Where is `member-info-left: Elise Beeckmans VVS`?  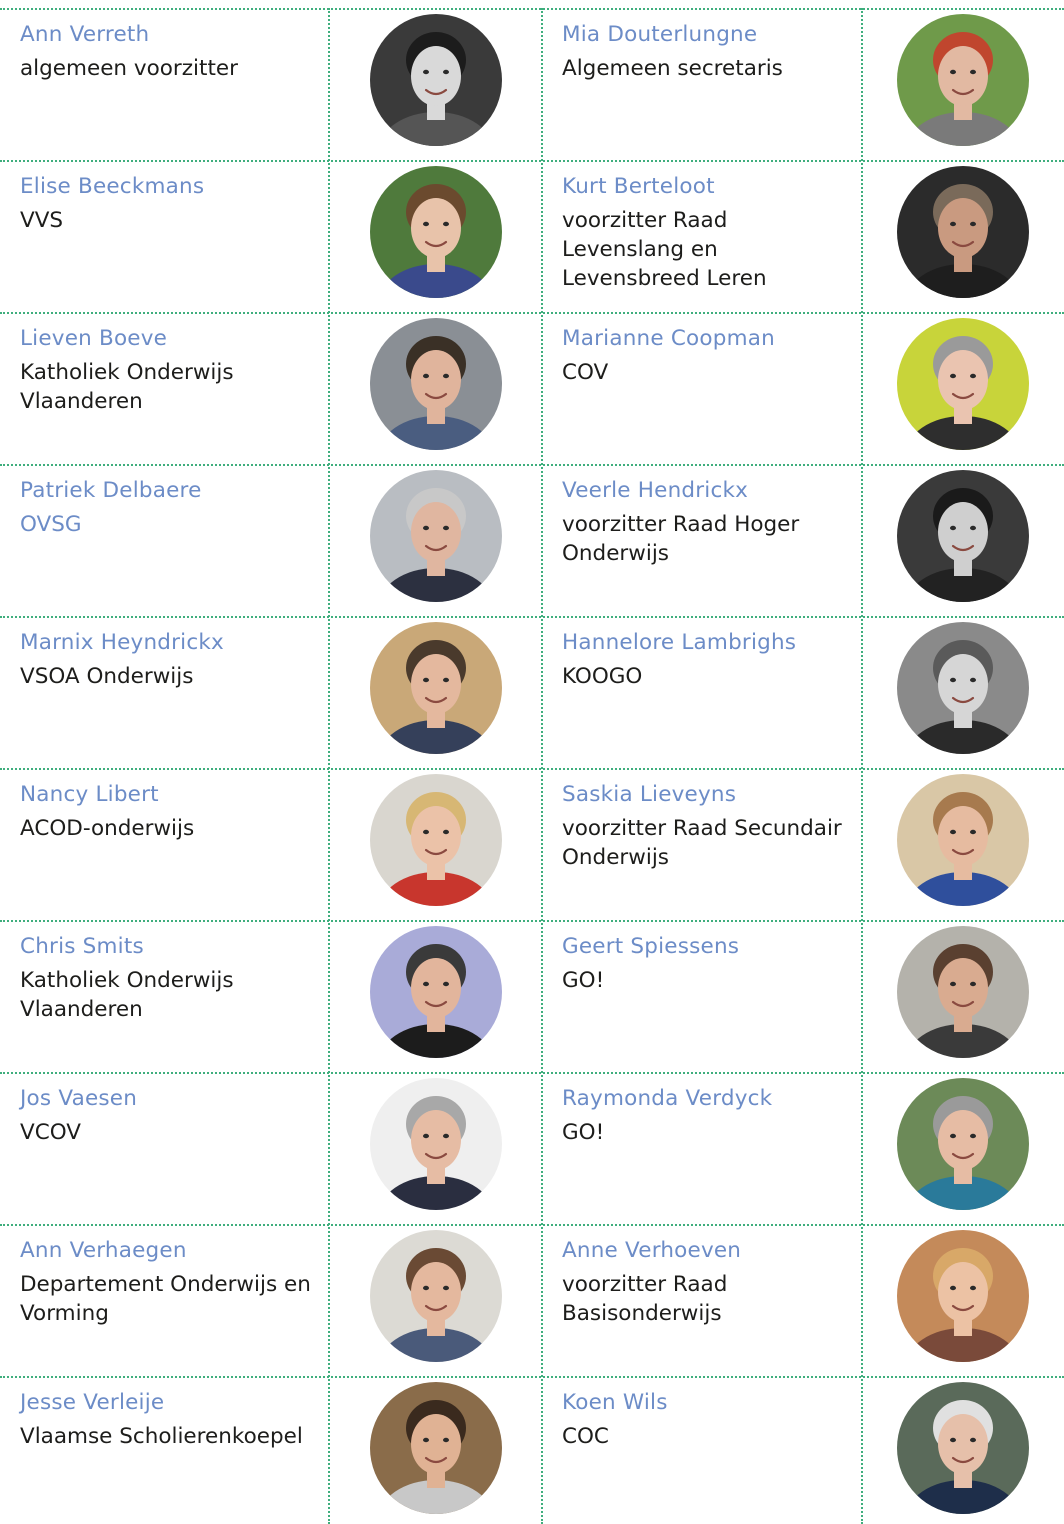
member-info-left: Elise Beeckmans VVS is located at coordinates (164, 228).